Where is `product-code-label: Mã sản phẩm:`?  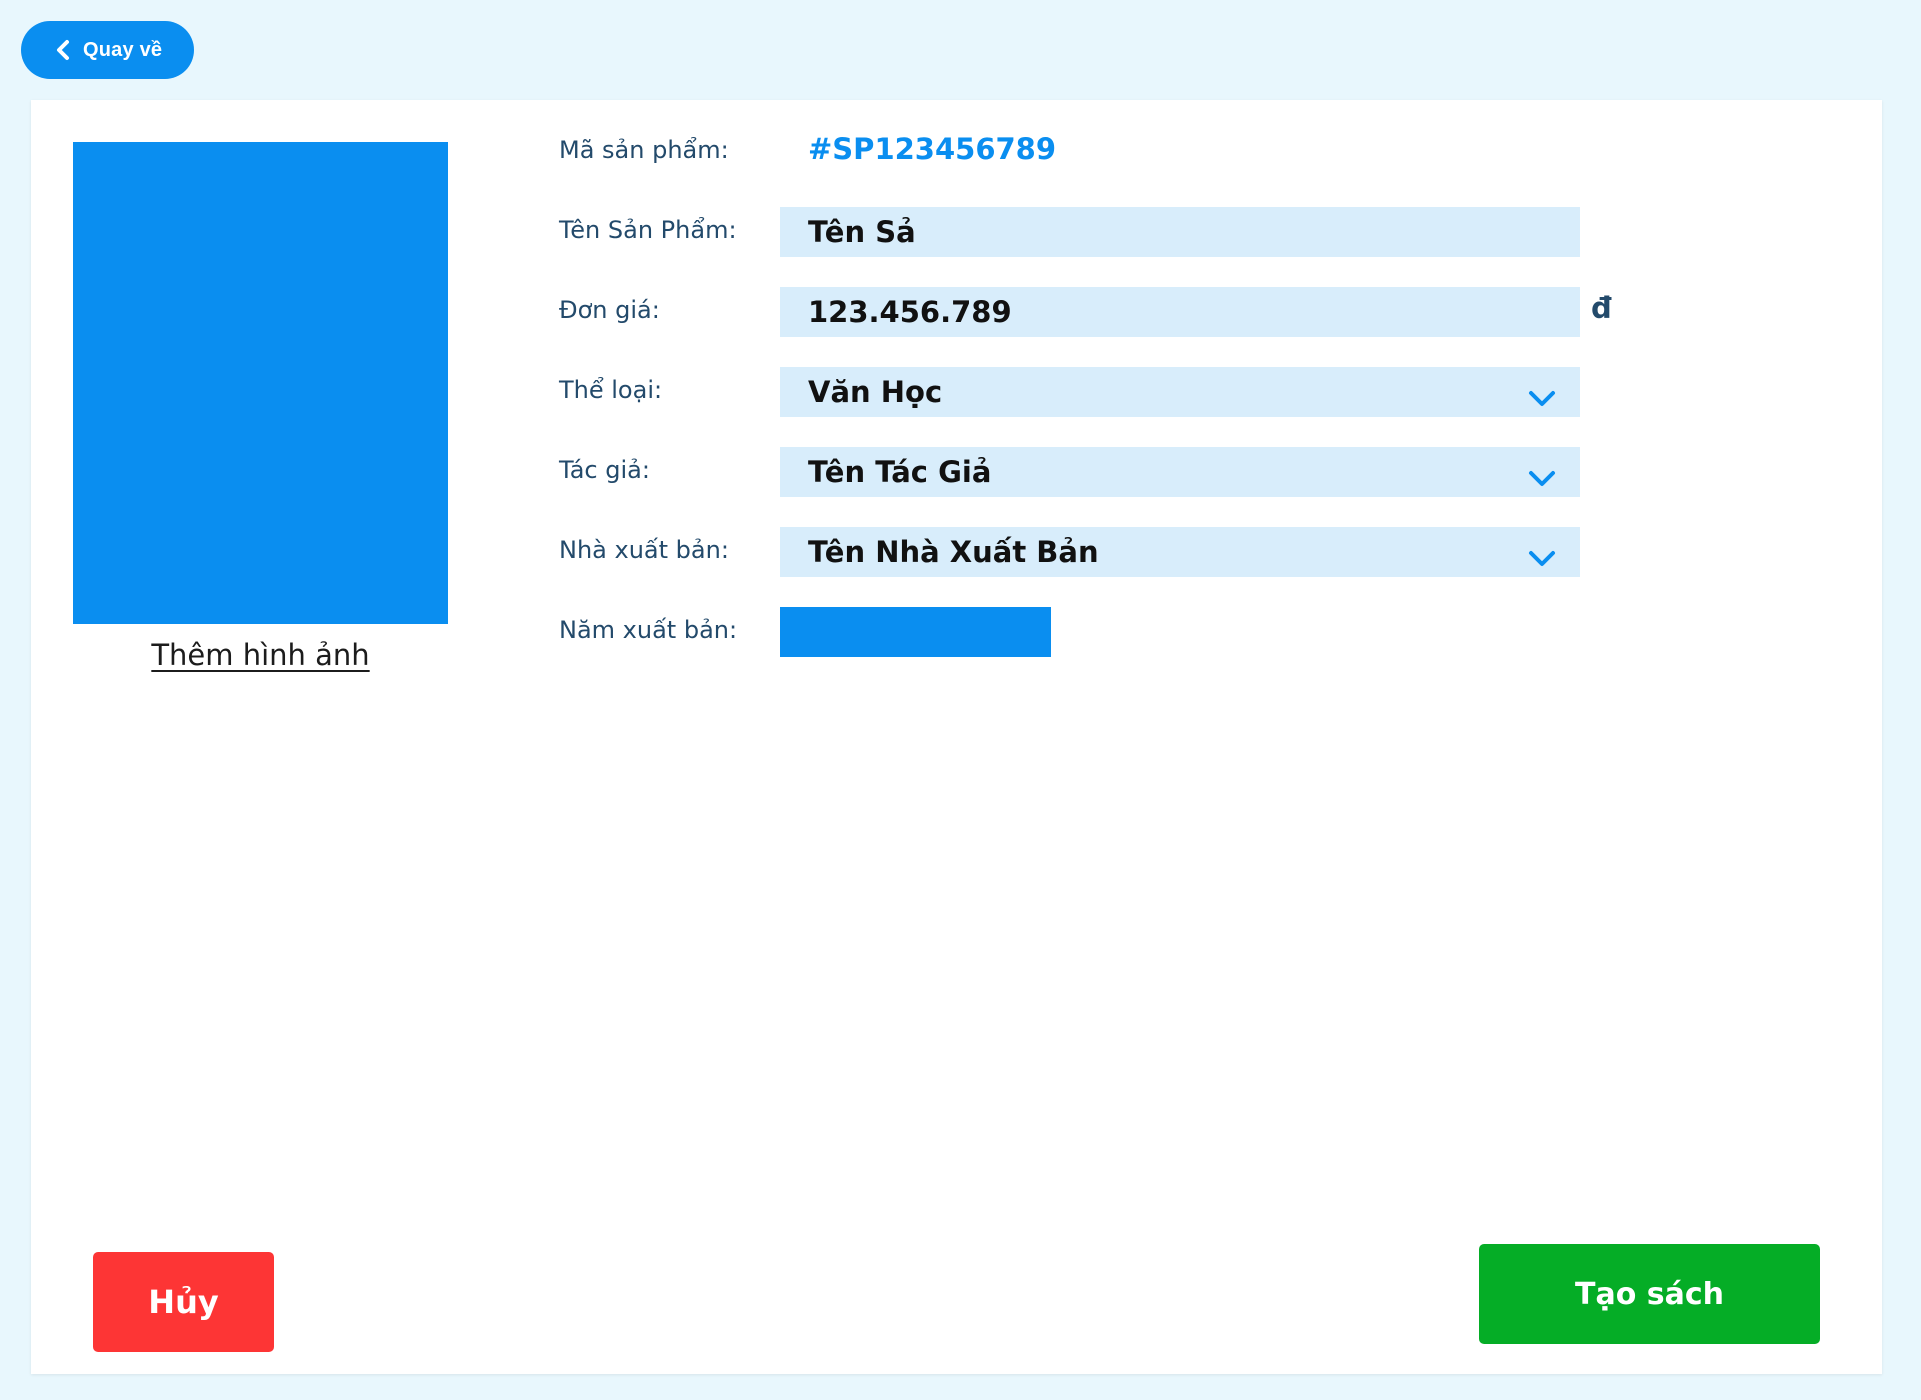
product-code-label: Mã sản phẩm: is located at coordinates (644, 150).